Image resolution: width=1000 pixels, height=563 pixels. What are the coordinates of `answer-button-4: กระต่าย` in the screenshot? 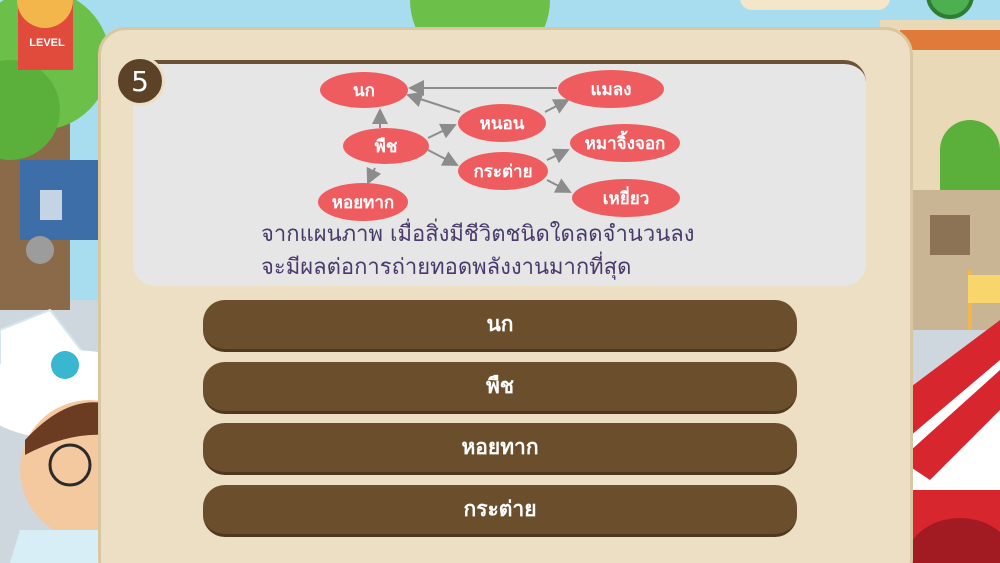 It's located at (500, 511).